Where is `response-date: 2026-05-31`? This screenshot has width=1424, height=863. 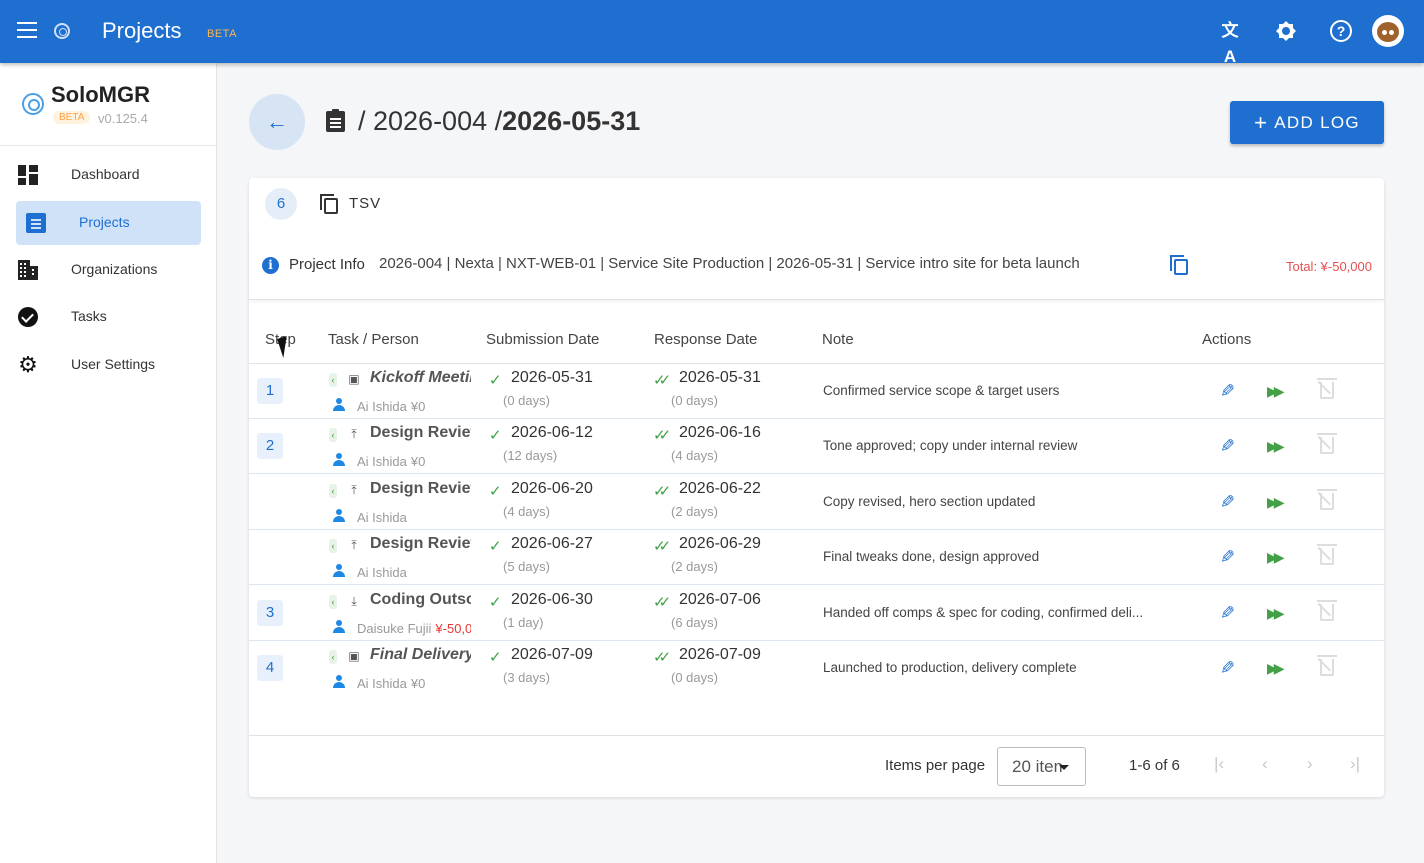
response-date: 2026-05-31 is located at coordinates (720, 377).